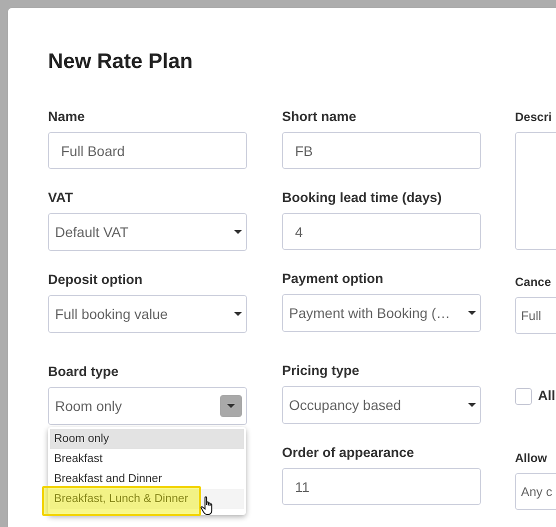 This screenshot has width=556, height=527. Describe the element at coordinates (147, 439) in the screenshot. I see `dropdown-option: Room only` at that location.